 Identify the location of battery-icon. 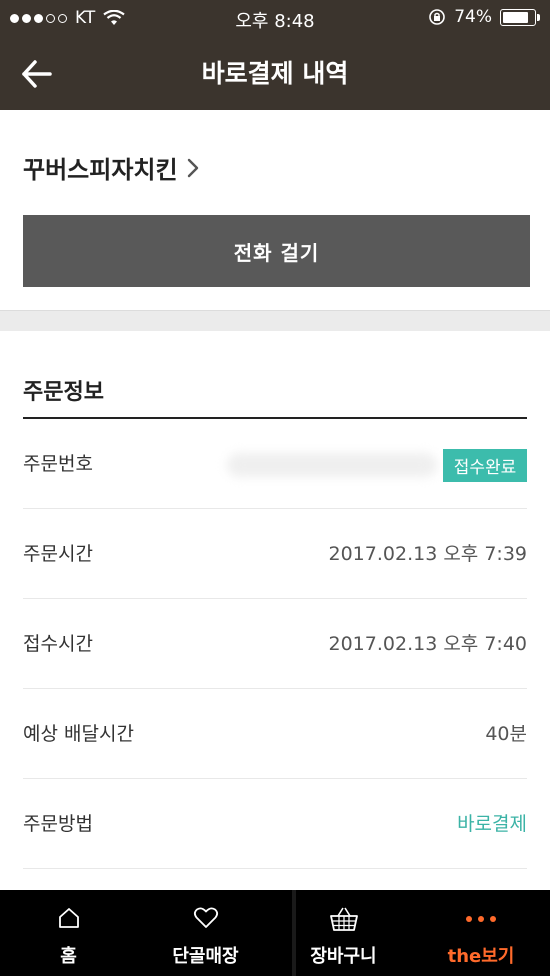
(520, 17).